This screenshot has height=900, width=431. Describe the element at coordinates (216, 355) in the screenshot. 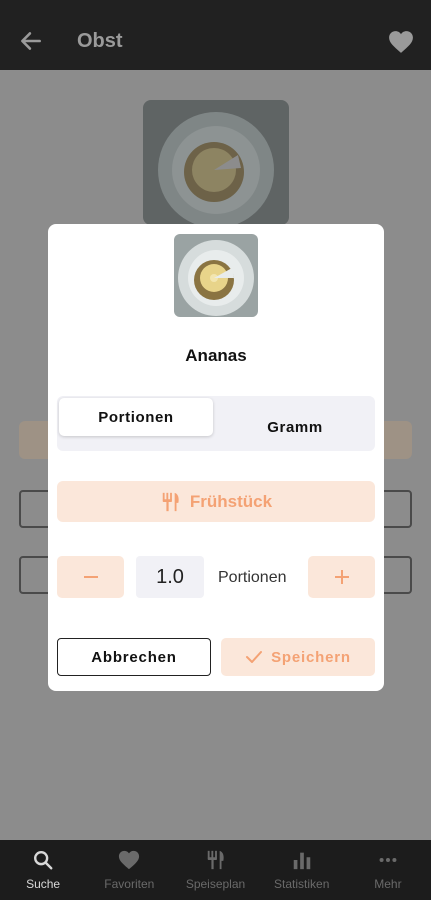

I see `dialog-title: Ananas` at that location.